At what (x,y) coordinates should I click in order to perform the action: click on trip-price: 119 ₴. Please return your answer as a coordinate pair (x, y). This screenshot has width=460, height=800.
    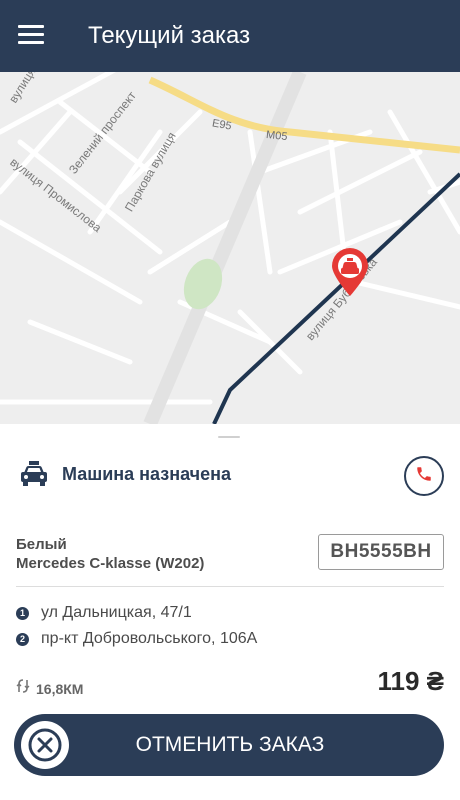
    Looking at the image, I should click on (410, 681).